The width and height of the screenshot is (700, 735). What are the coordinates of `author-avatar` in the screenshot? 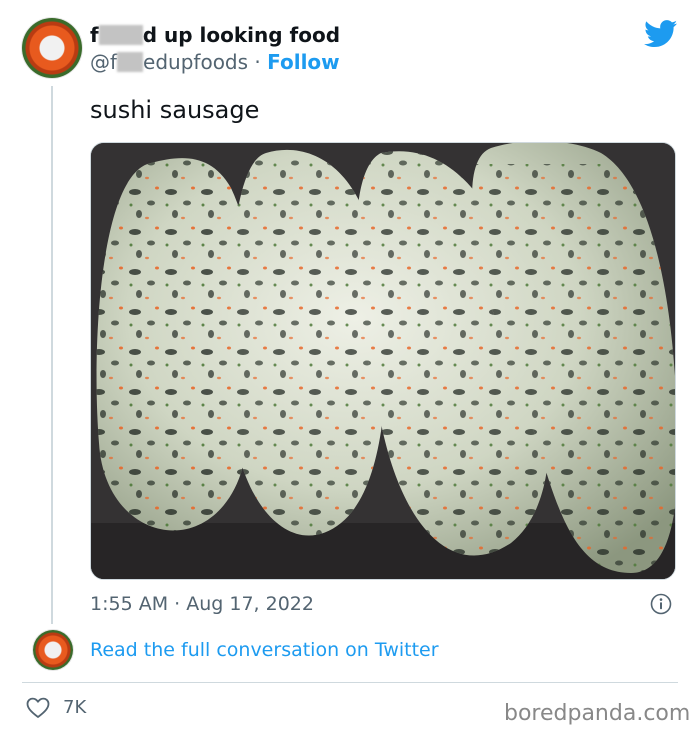 It's located at (52, 48).